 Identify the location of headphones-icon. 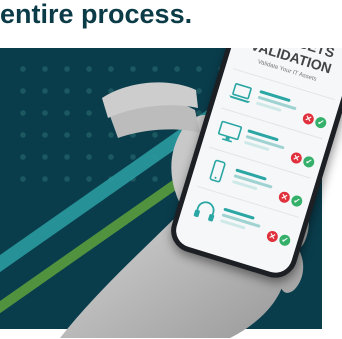
(206, 210).